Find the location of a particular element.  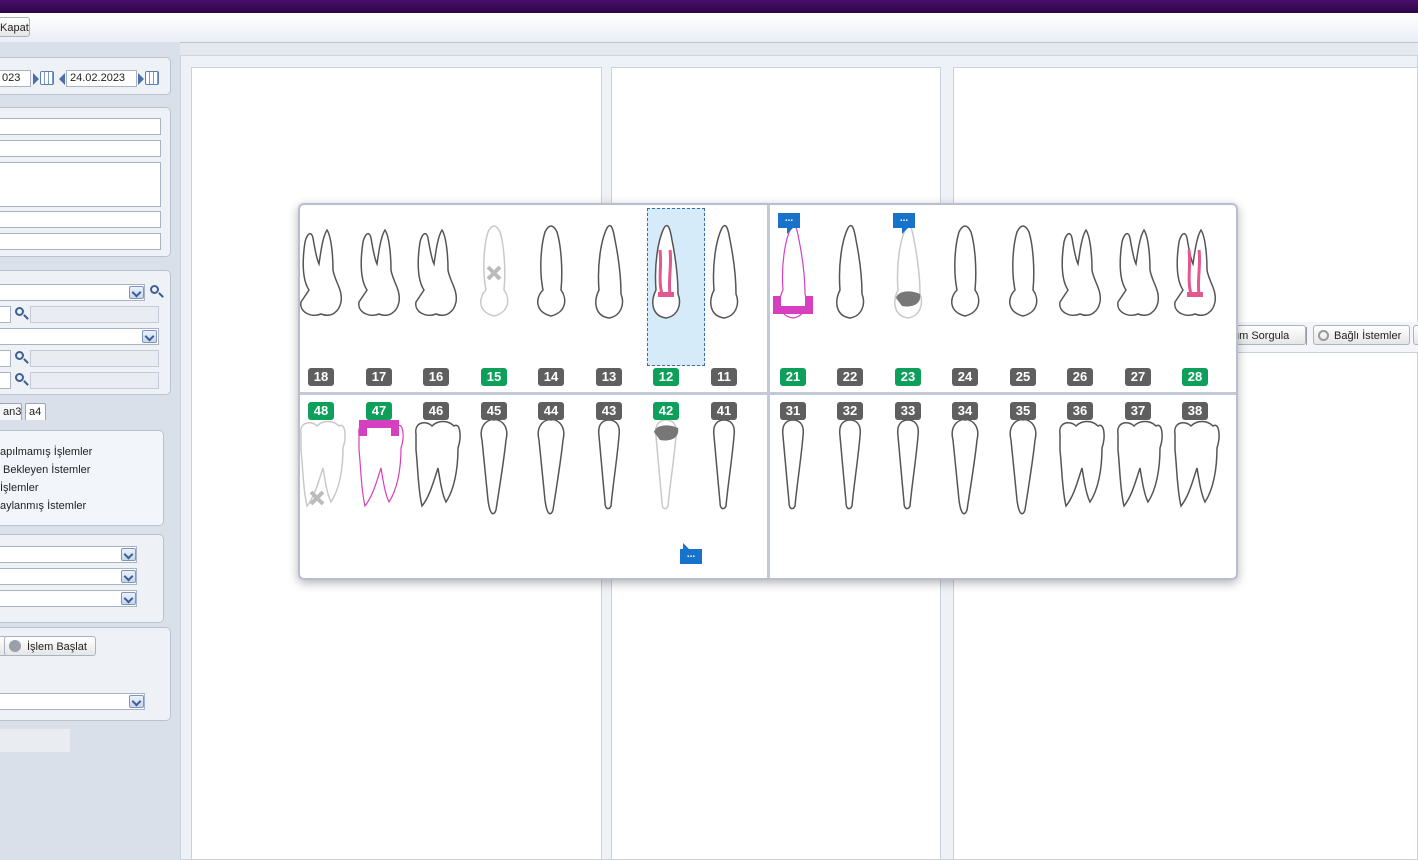

tooth-number-24: 24 is located at coordinates (965, 377).